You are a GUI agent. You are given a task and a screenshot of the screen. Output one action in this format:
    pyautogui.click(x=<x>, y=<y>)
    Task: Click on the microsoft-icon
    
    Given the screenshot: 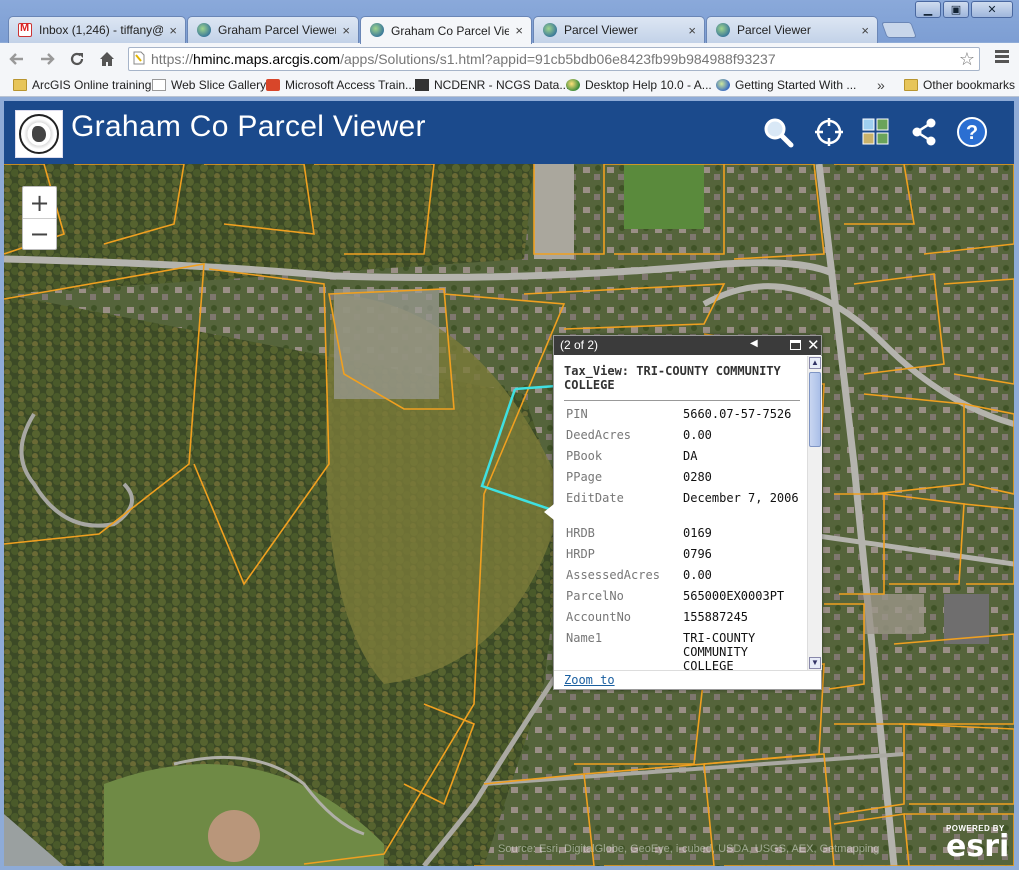 What is the action you would take?
    pyautogui.click(x=273, y=85)
    